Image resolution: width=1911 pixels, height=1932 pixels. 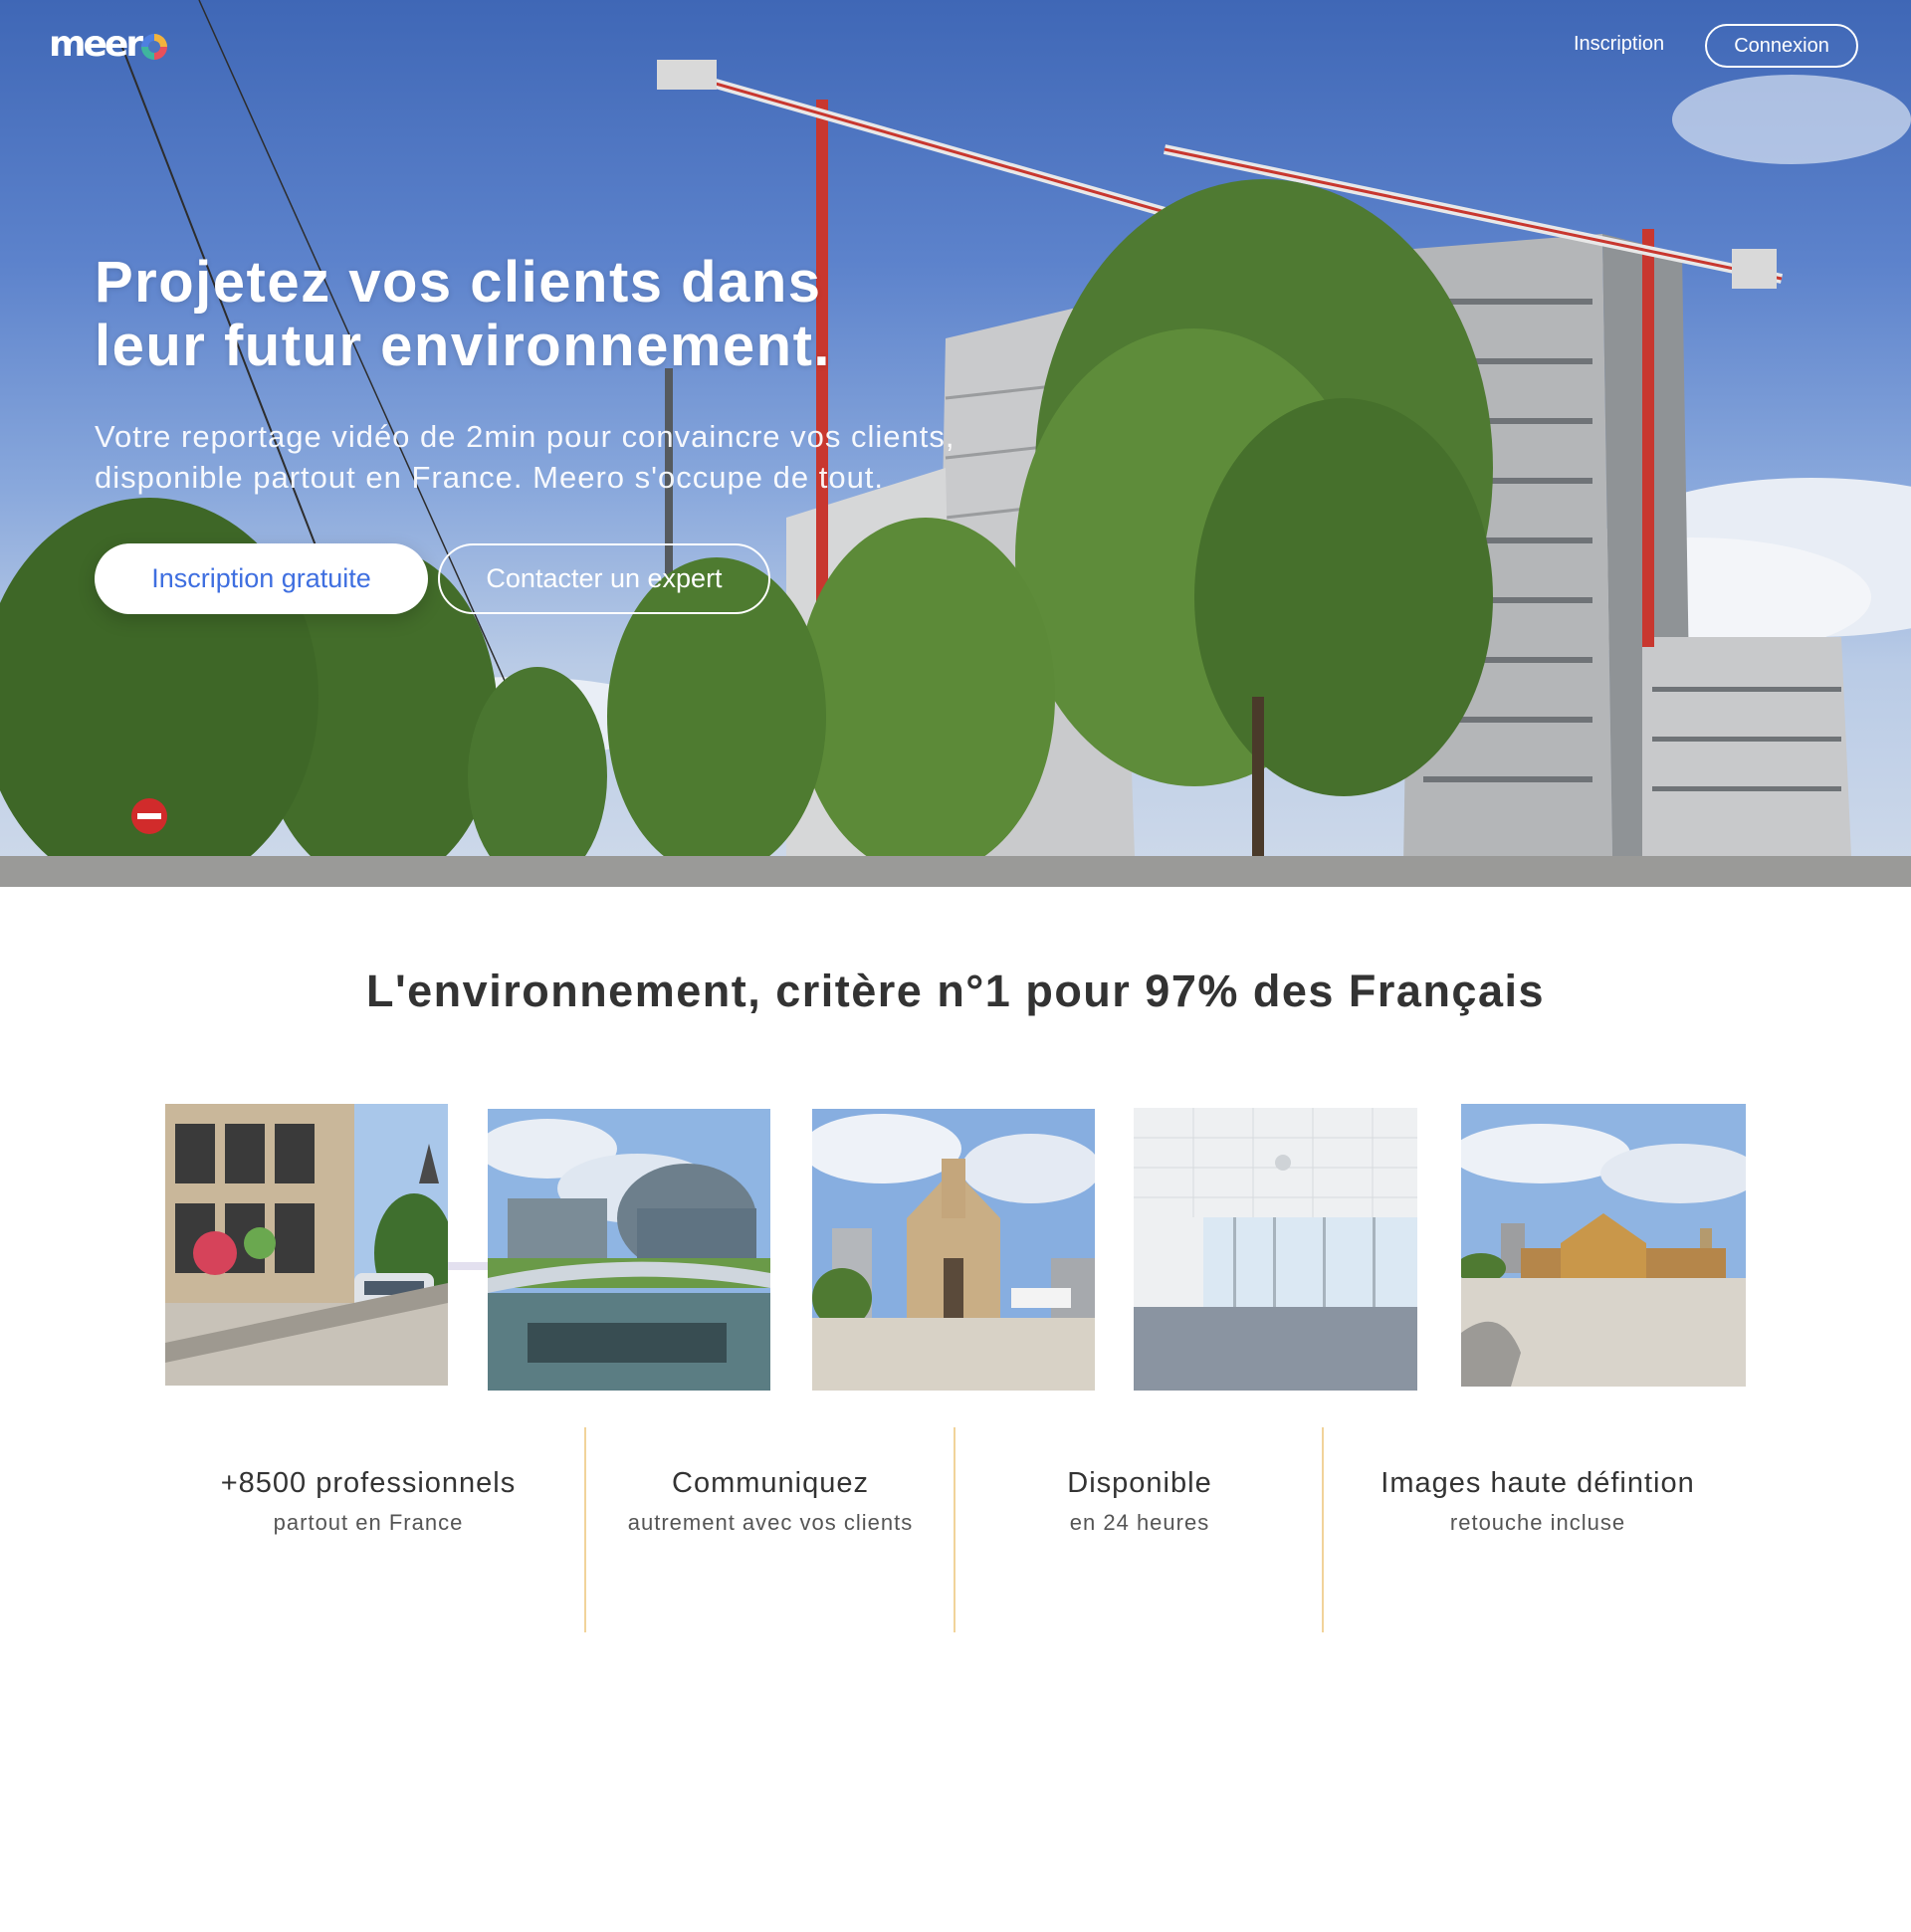 What do you see at coordinates (458, 282) in the screenshot?
I see `hero-title-line-1: Projetez vos clients dans` at bounding box center [458, 282].